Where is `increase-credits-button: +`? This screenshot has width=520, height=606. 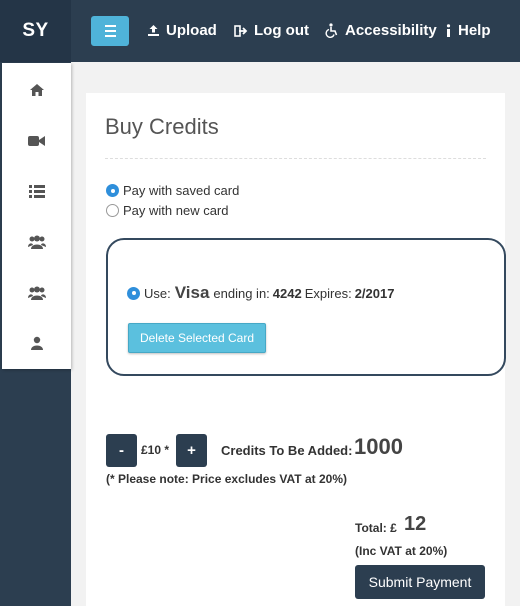
increase-credits-button: + is located at coordinates (191, 450).